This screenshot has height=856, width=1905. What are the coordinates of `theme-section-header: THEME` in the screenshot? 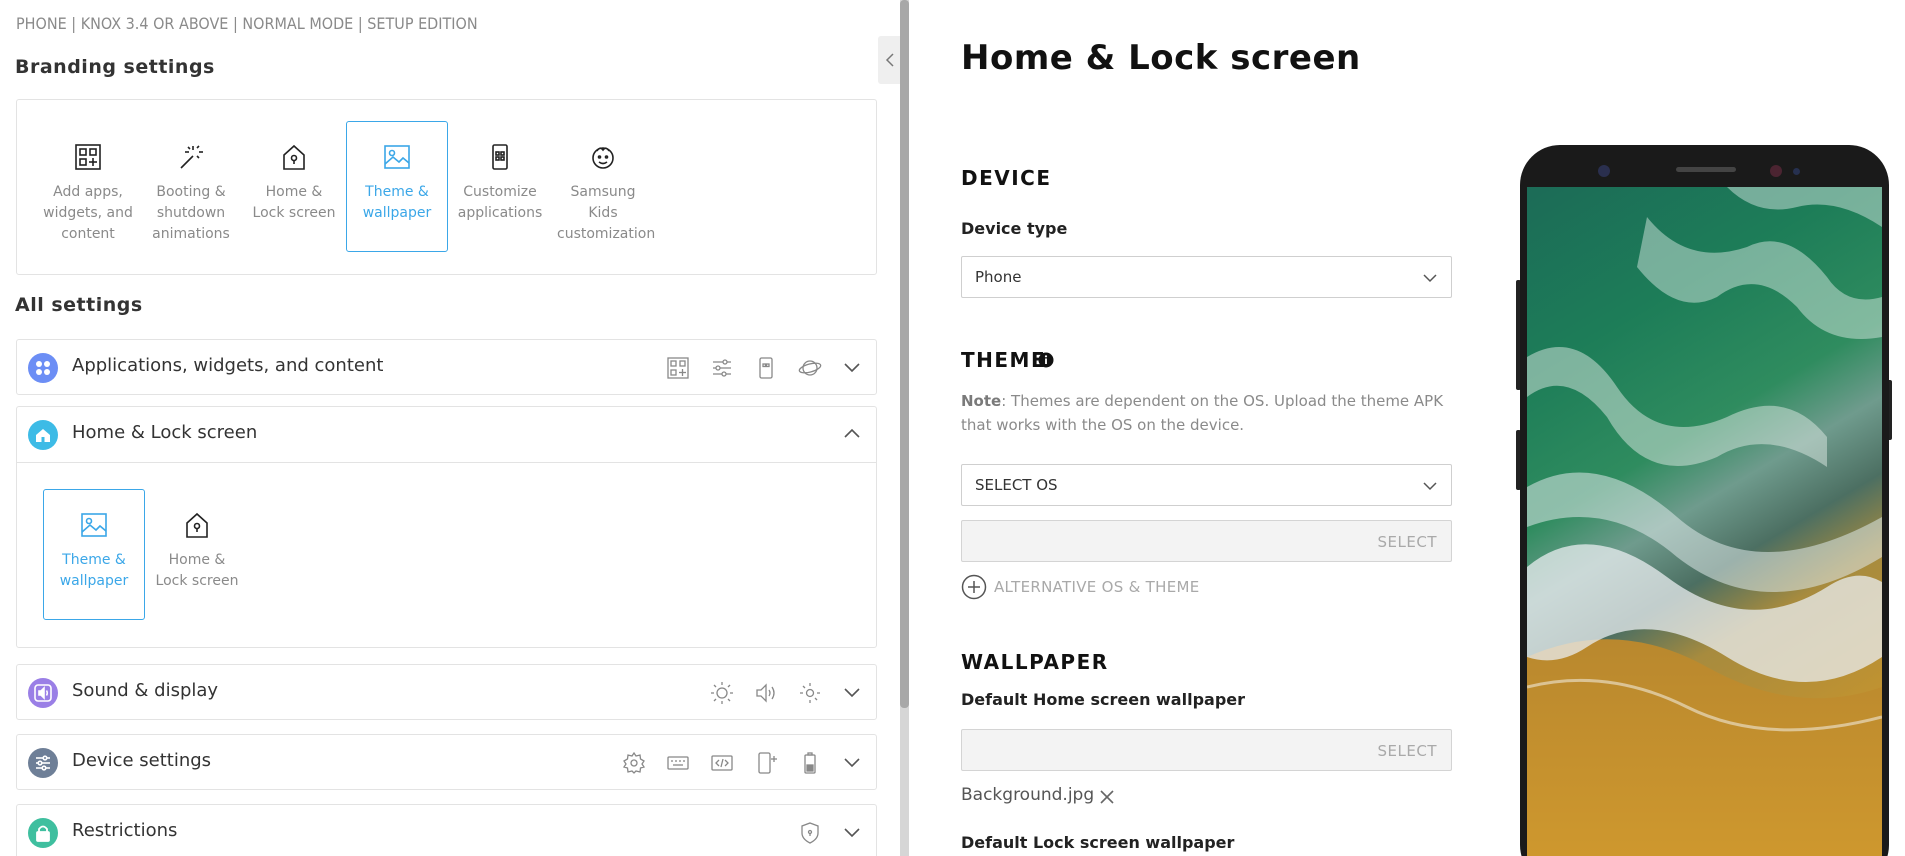 It's located at (1007, 361).